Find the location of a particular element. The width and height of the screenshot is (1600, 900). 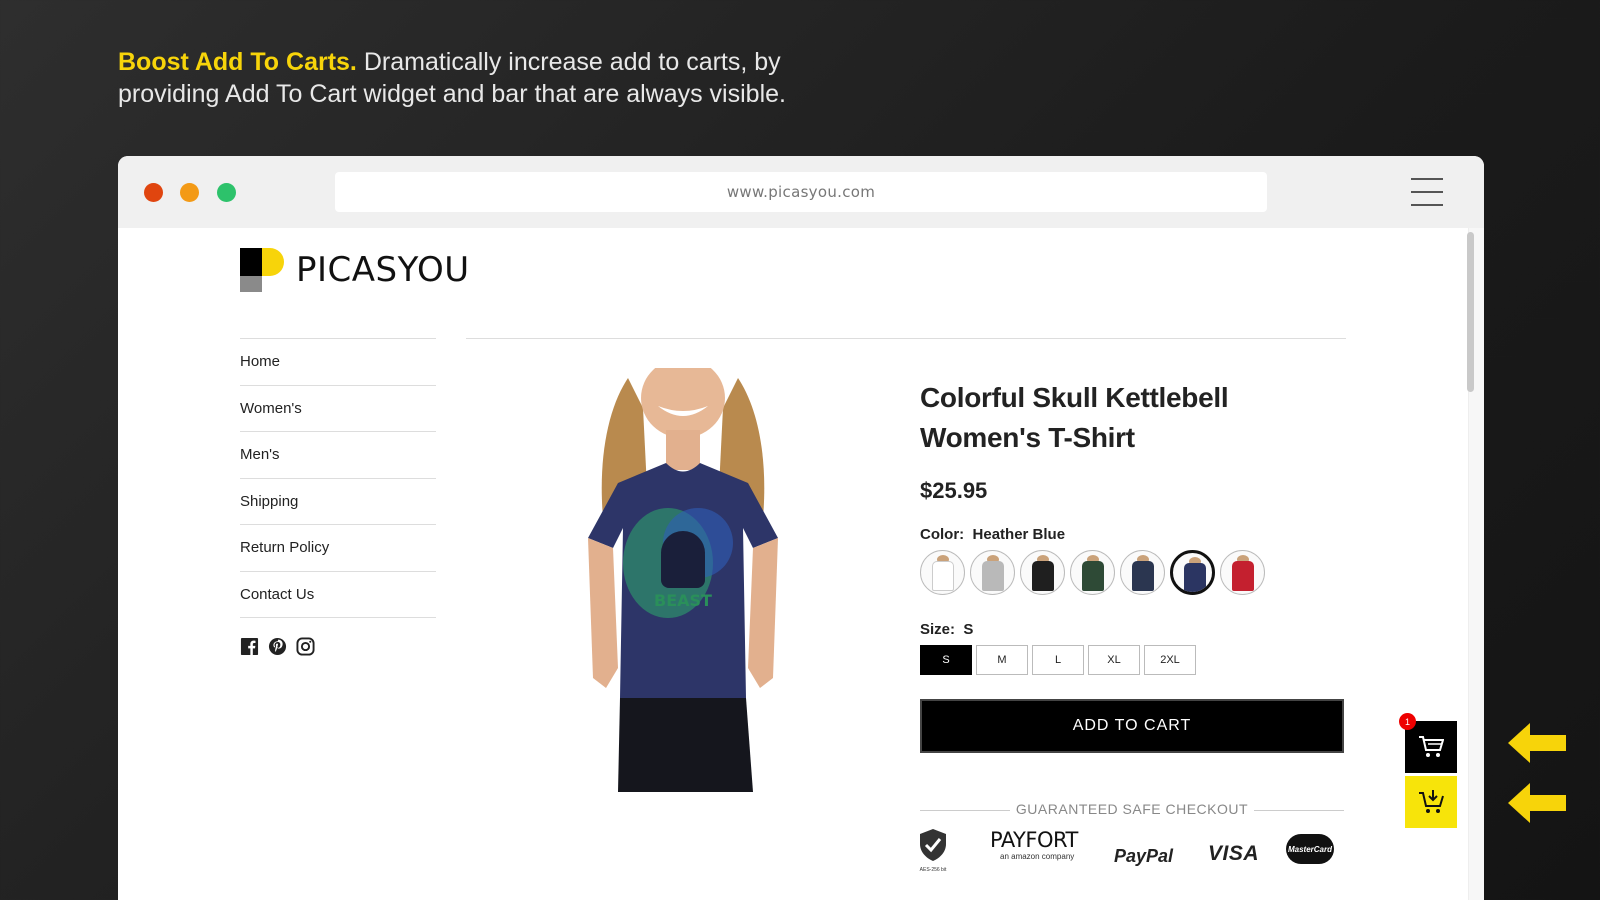

size-option: L is located at coordinates (1058, 660).